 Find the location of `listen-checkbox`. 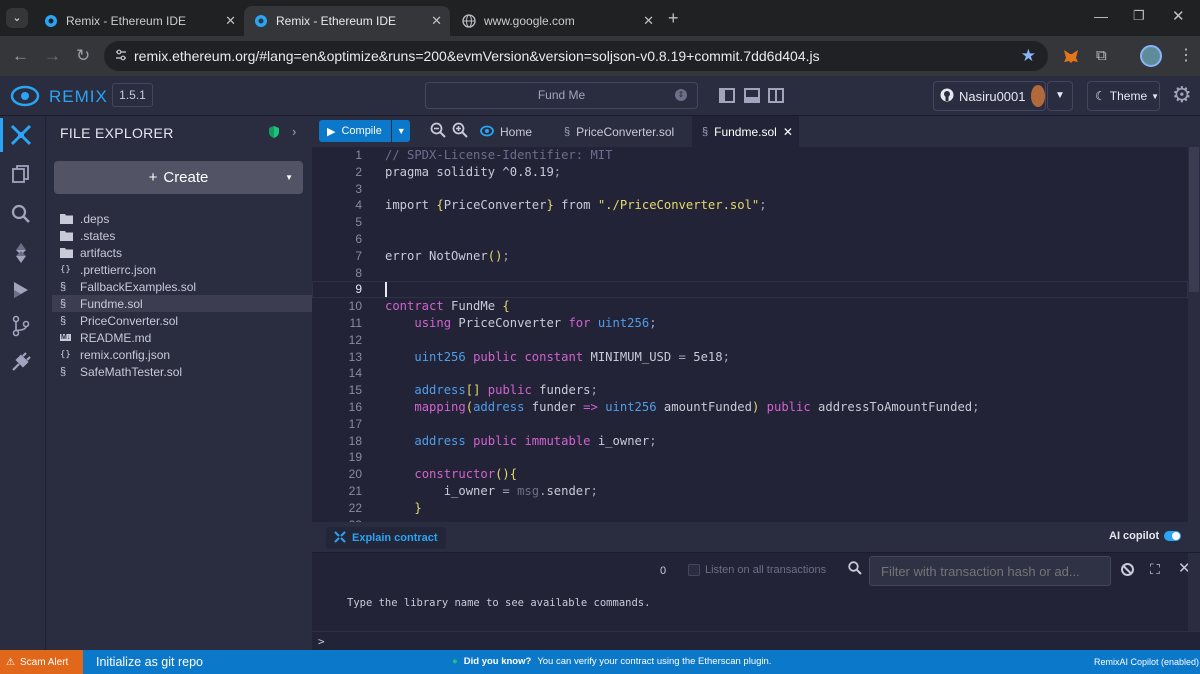

listen-checkbox is located at coordinates (694, 570).